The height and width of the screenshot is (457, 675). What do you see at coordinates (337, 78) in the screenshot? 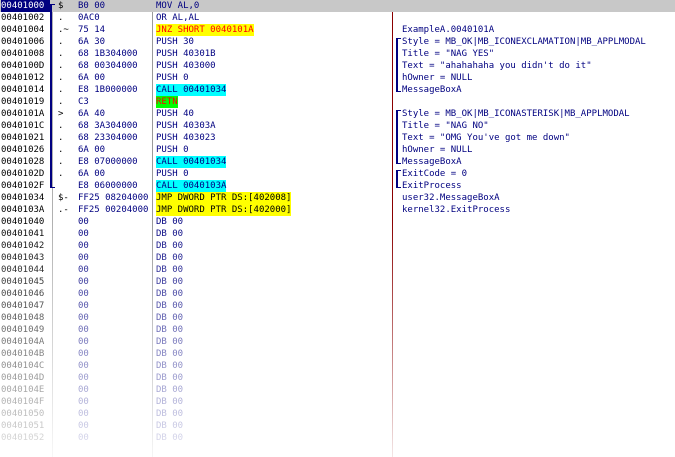
I see `instruction-row: 00401012. 6A 00 PUSH 0 hOwner = NULL` at bounding box center [337, 78].